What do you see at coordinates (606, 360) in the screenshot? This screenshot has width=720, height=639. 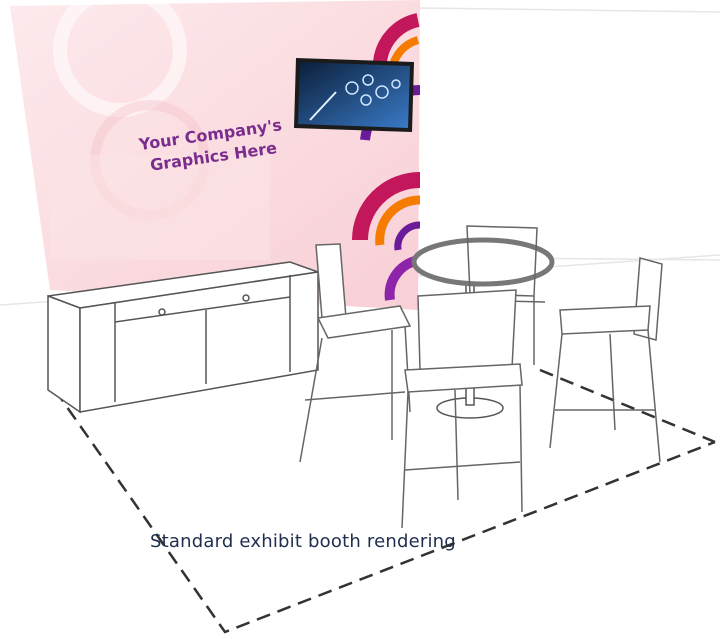 I see `bar-stool-right` at bounding box center [606, 360].